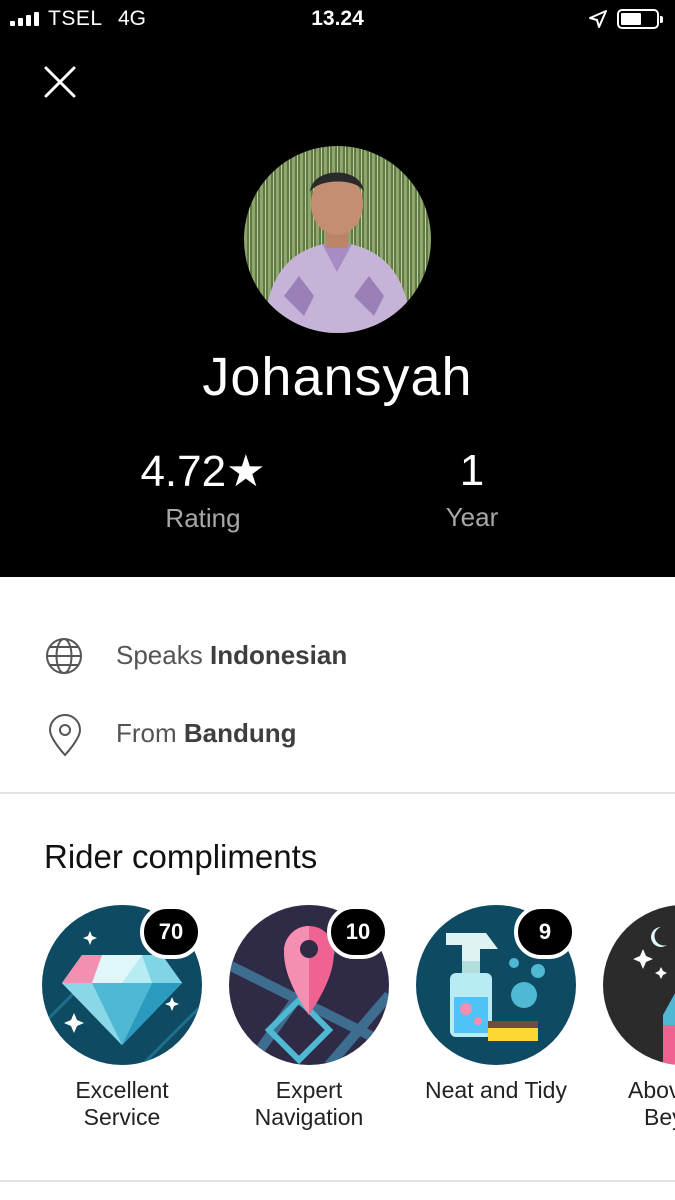 The image size is (675, 1200). What do you see at coordinates (496, 1090) in the screenshot?
I see `compliment-label: Neat and Tidy` at bounding box center [496, 1090].